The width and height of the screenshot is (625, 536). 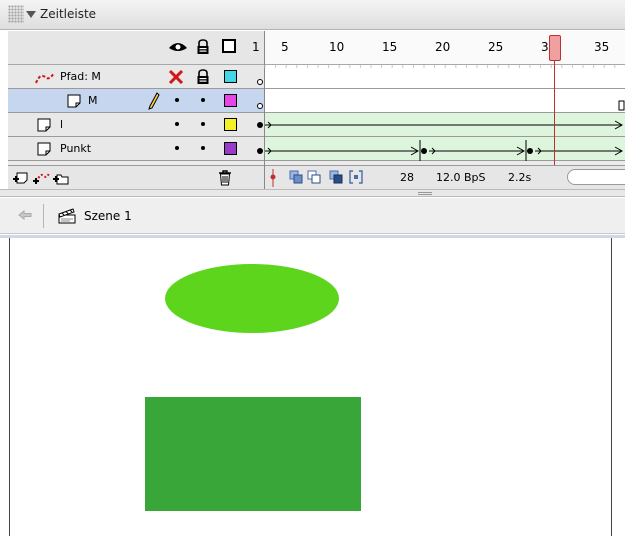 I want to click on edit-bar: Szene 1, so click(x=312, y=216).